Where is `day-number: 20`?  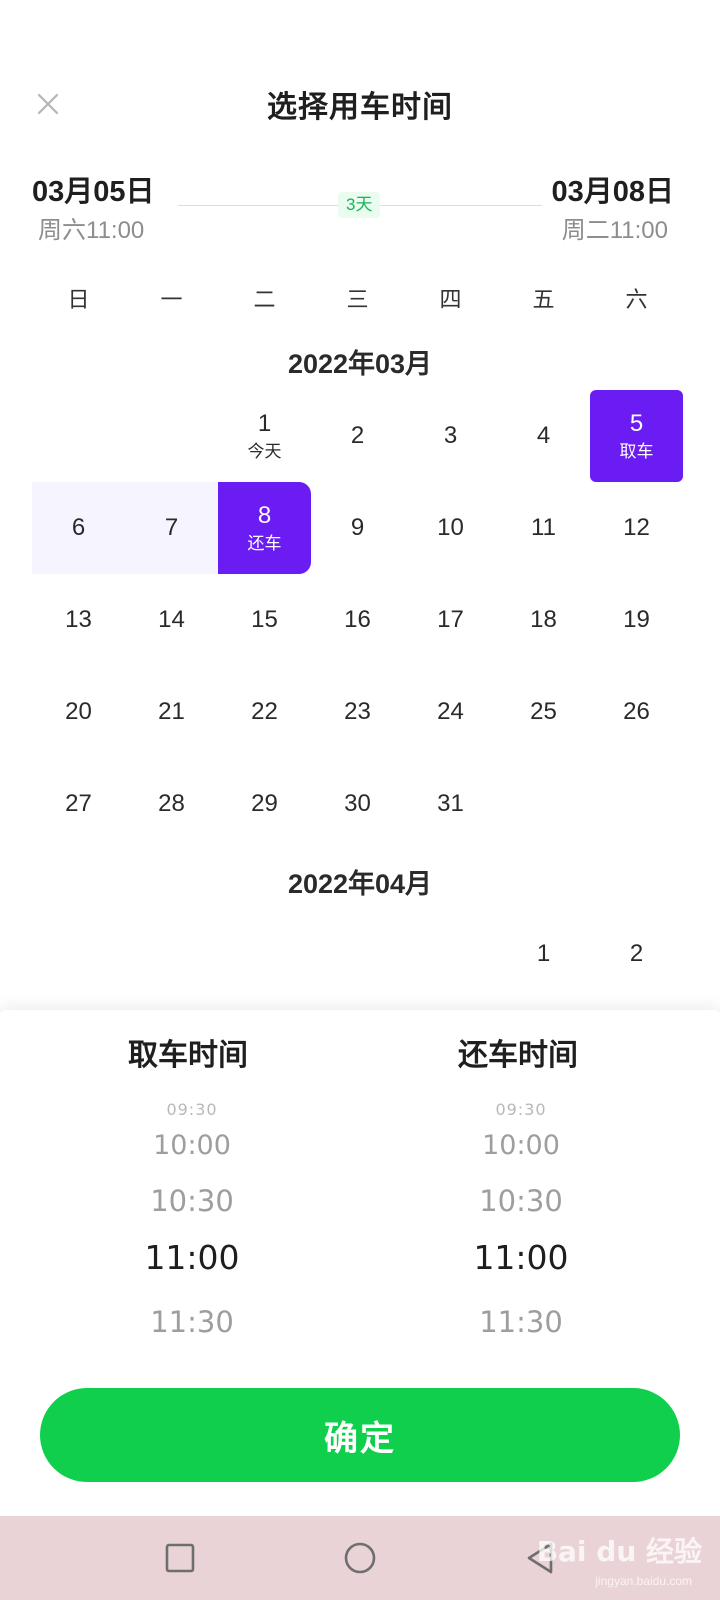
day-number: 20 is located at coordinates (78, 711).